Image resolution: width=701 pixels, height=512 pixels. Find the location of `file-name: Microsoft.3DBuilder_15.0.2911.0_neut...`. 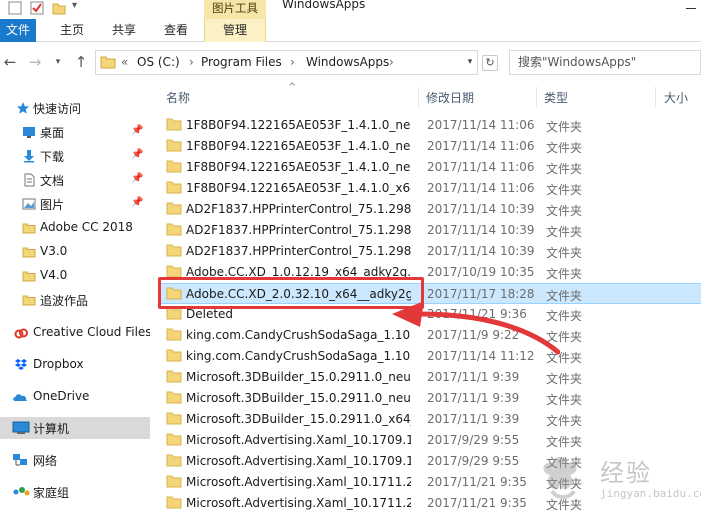

file-name: Microsoft.3DBuilder_15.0.2911.0_neut... is located at coordinates (298, 398).